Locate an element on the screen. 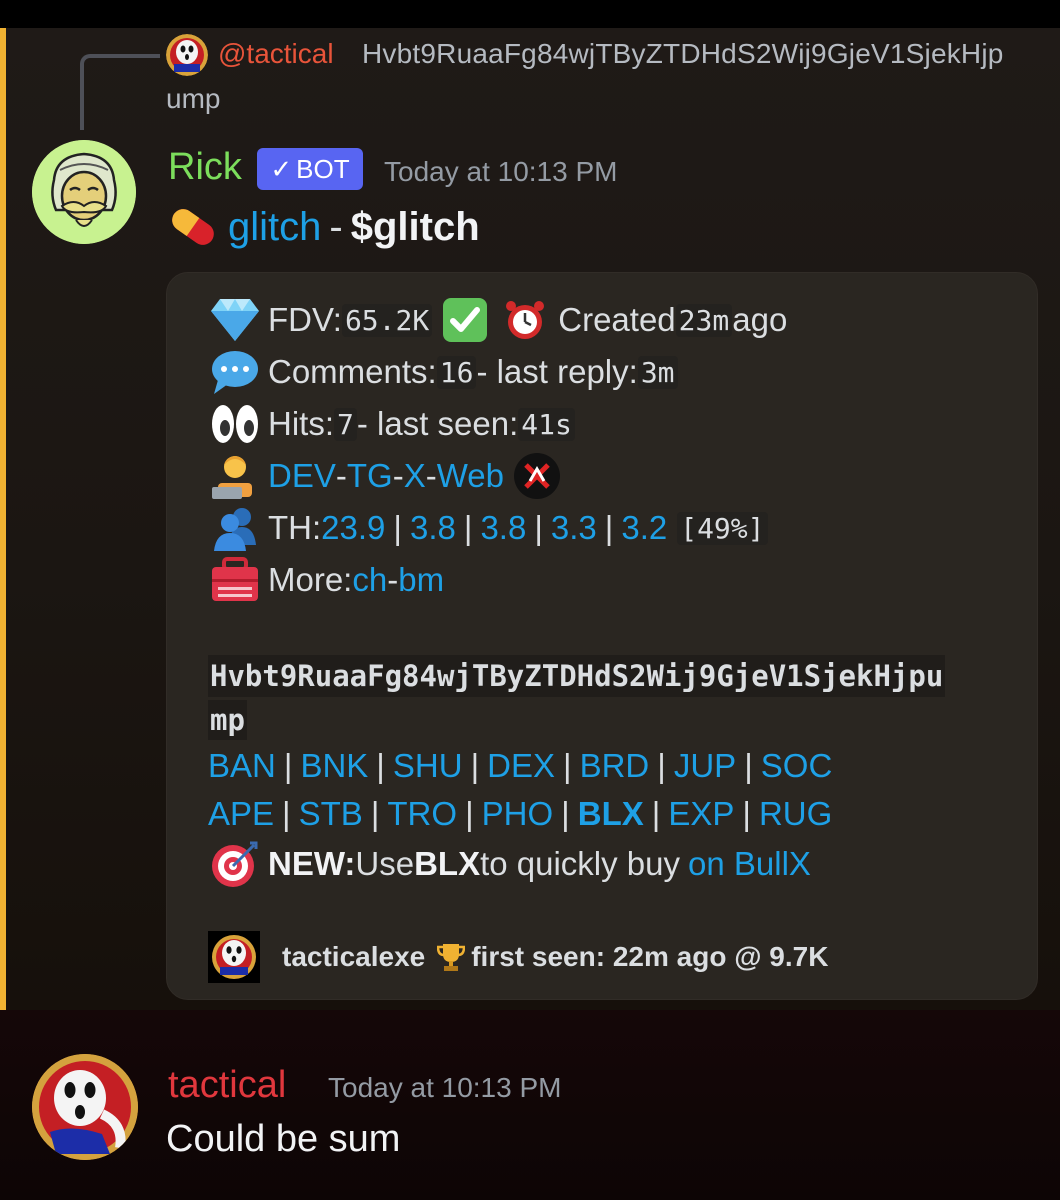  token-name-link: glitch is located at coordinates (274, 227).